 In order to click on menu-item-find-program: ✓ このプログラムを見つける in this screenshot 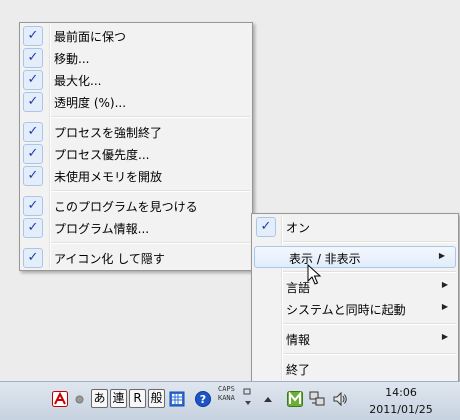, I will do `click(136, 206)`.